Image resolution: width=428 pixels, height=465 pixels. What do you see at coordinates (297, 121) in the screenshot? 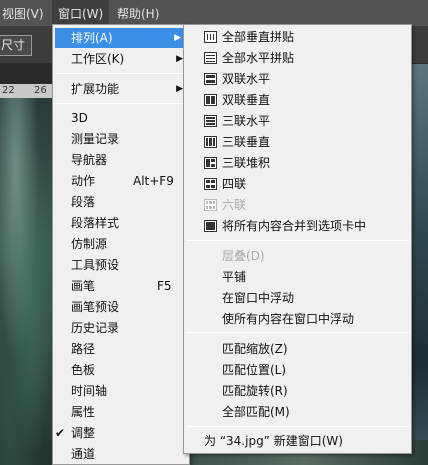
I see `submenu-item-three-up-horizontal: 三联水平` at bounding box center [297, 121].